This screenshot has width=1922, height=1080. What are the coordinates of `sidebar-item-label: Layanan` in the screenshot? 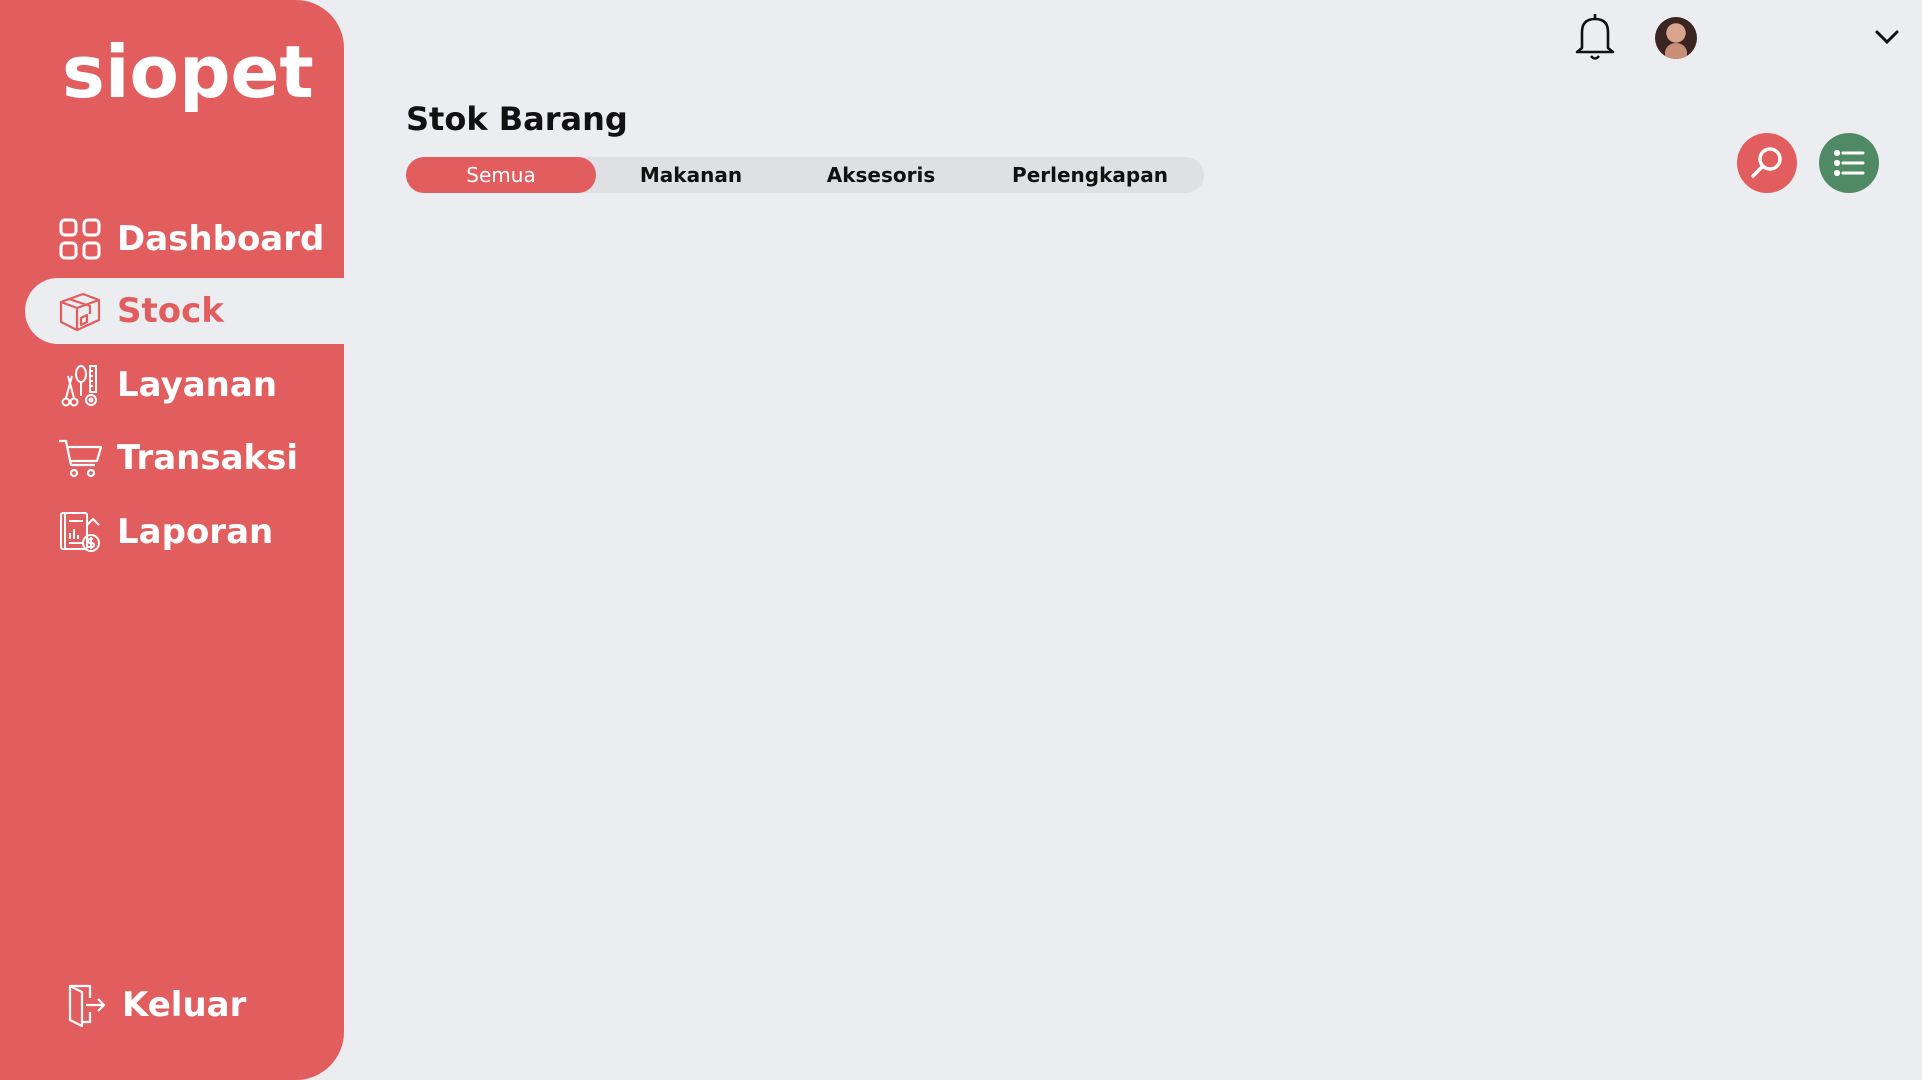 It's located at (197, 385).